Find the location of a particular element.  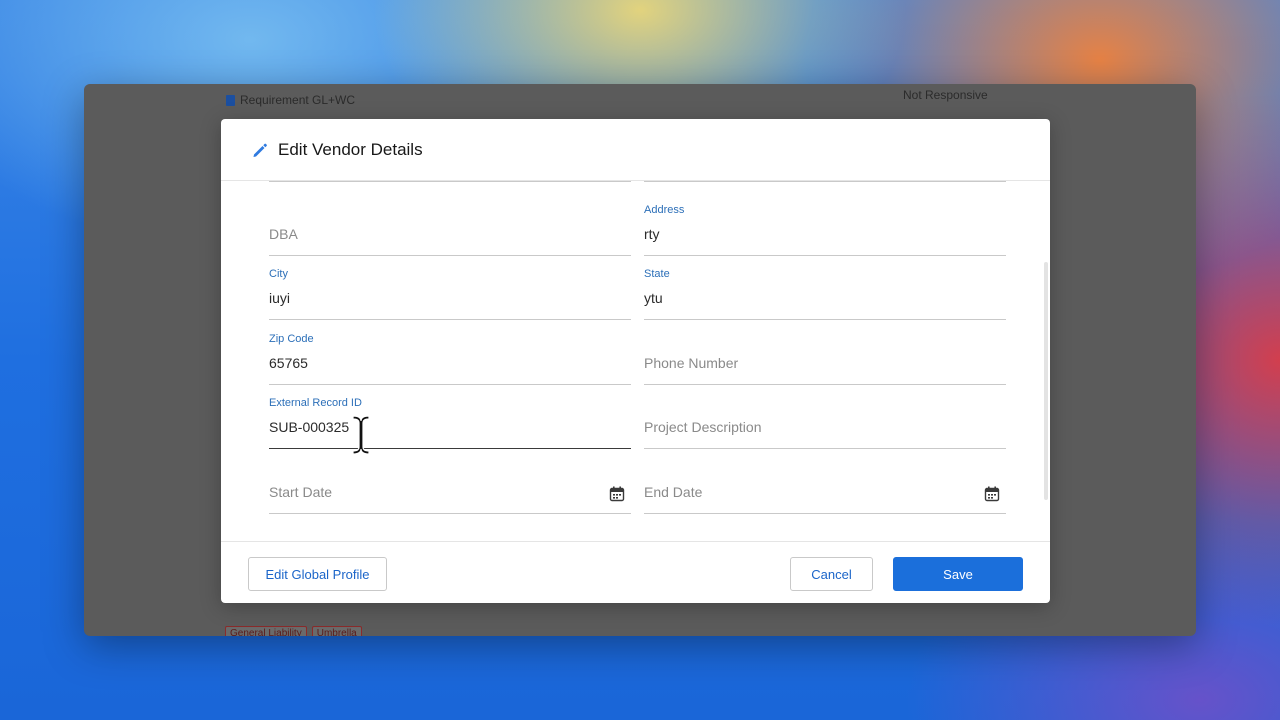

background-tag: Umbrella is located at coordinates (336, 631).